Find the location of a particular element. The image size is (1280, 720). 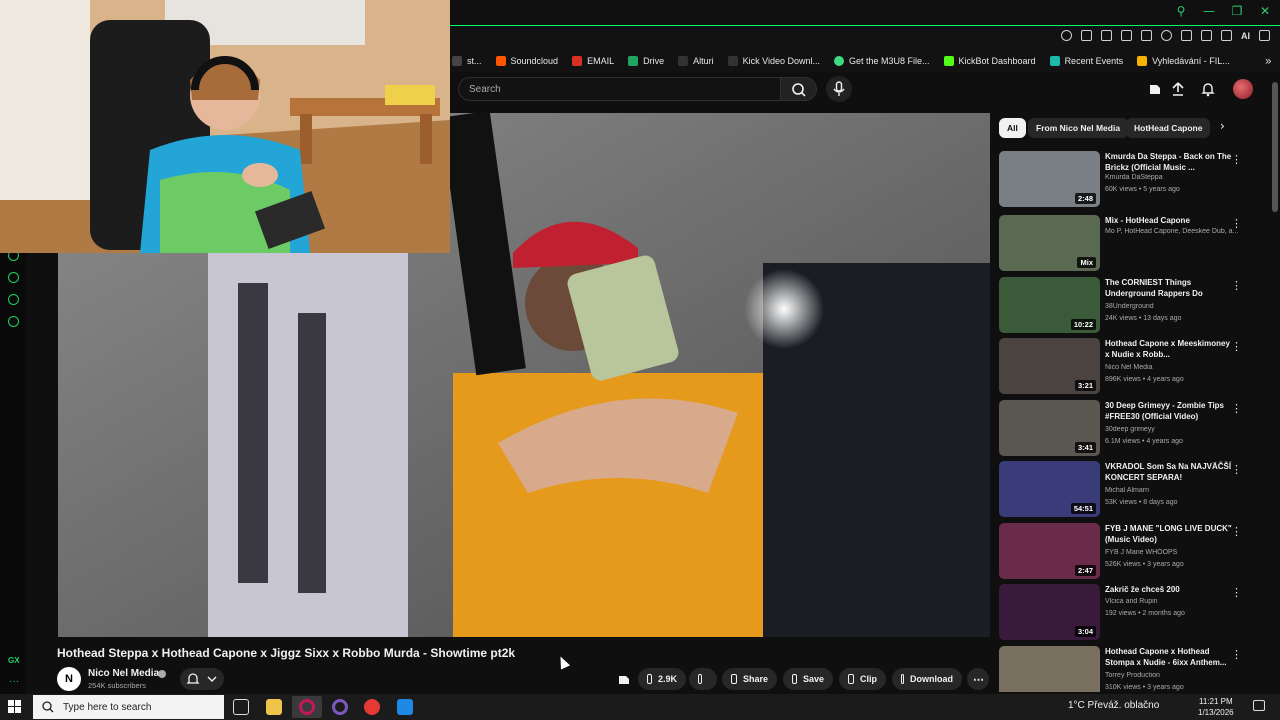

bookmark-item: EMAIL is located at coordinates (593, 61).